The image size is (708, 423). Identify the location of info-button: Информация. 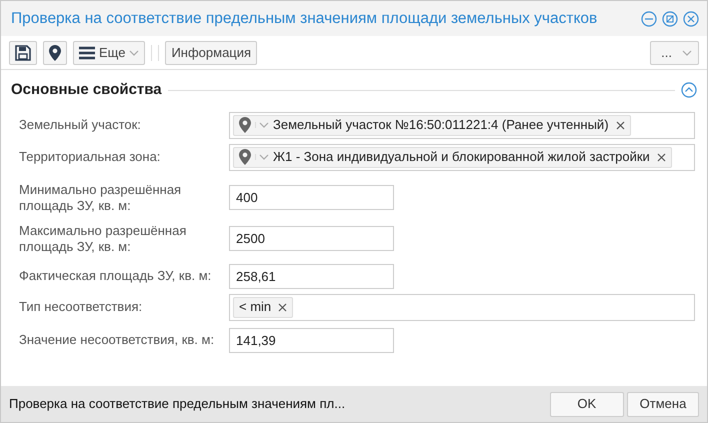
(211, 52).